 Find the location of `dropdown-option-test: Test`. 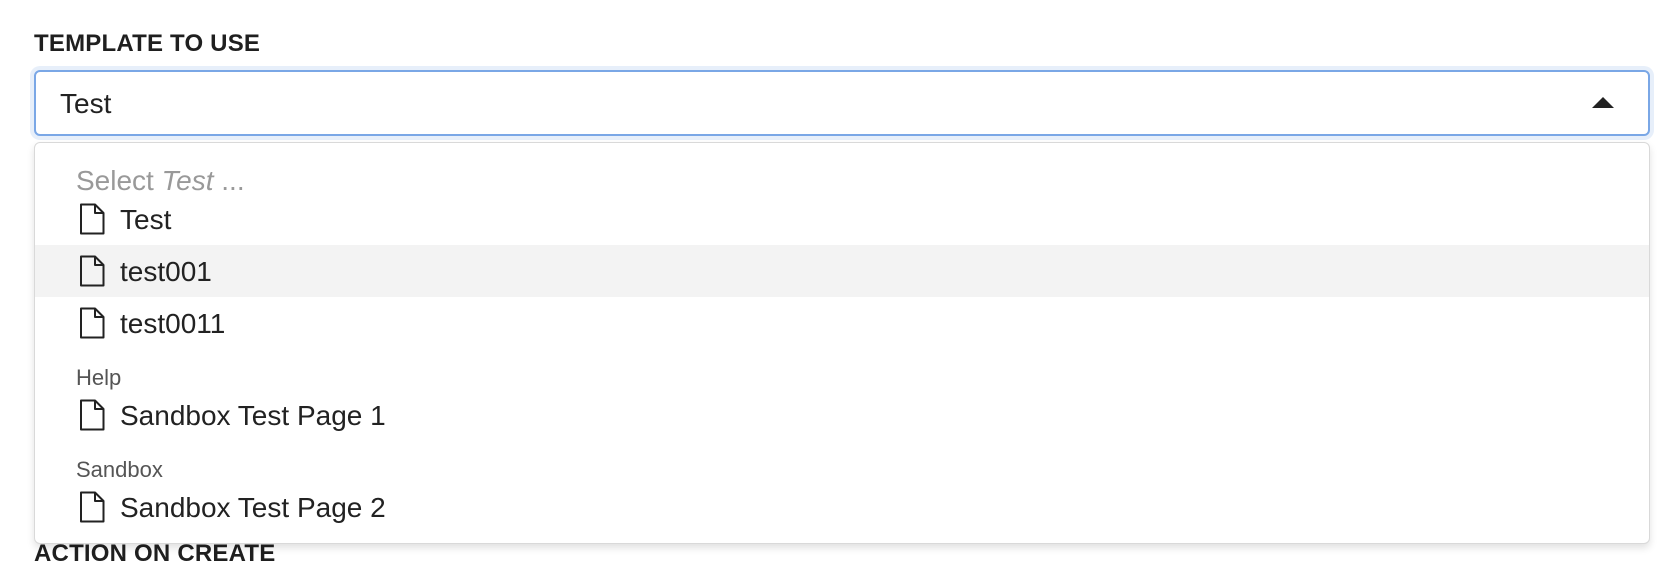

dropdown-option-test: Test is located at coordinates (842, 219).